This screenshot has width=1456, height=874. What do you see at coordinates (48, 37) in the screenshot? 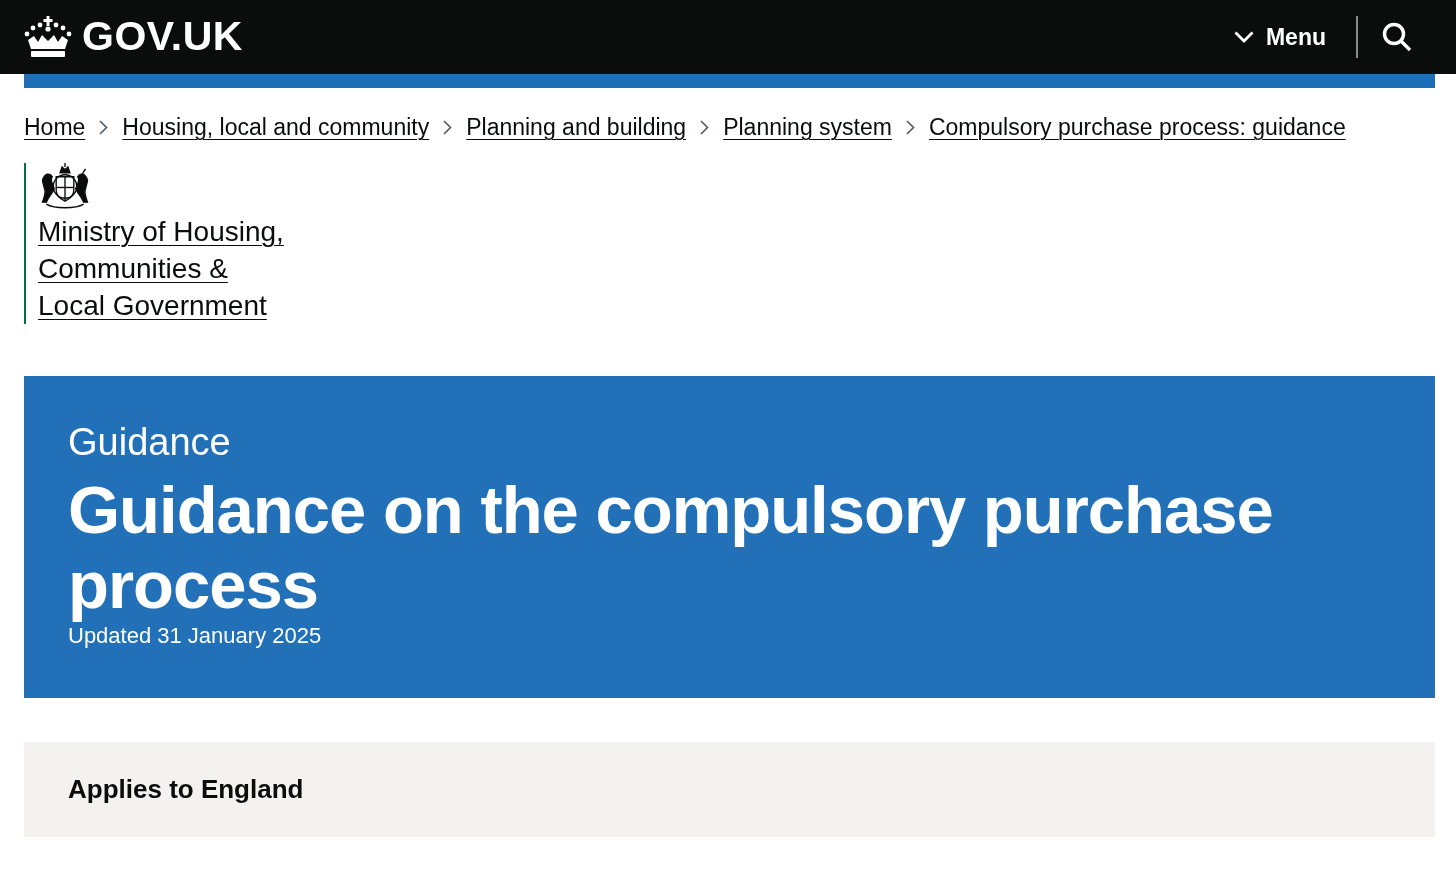
I see `crown-icon` at bounding box center [48, 37].